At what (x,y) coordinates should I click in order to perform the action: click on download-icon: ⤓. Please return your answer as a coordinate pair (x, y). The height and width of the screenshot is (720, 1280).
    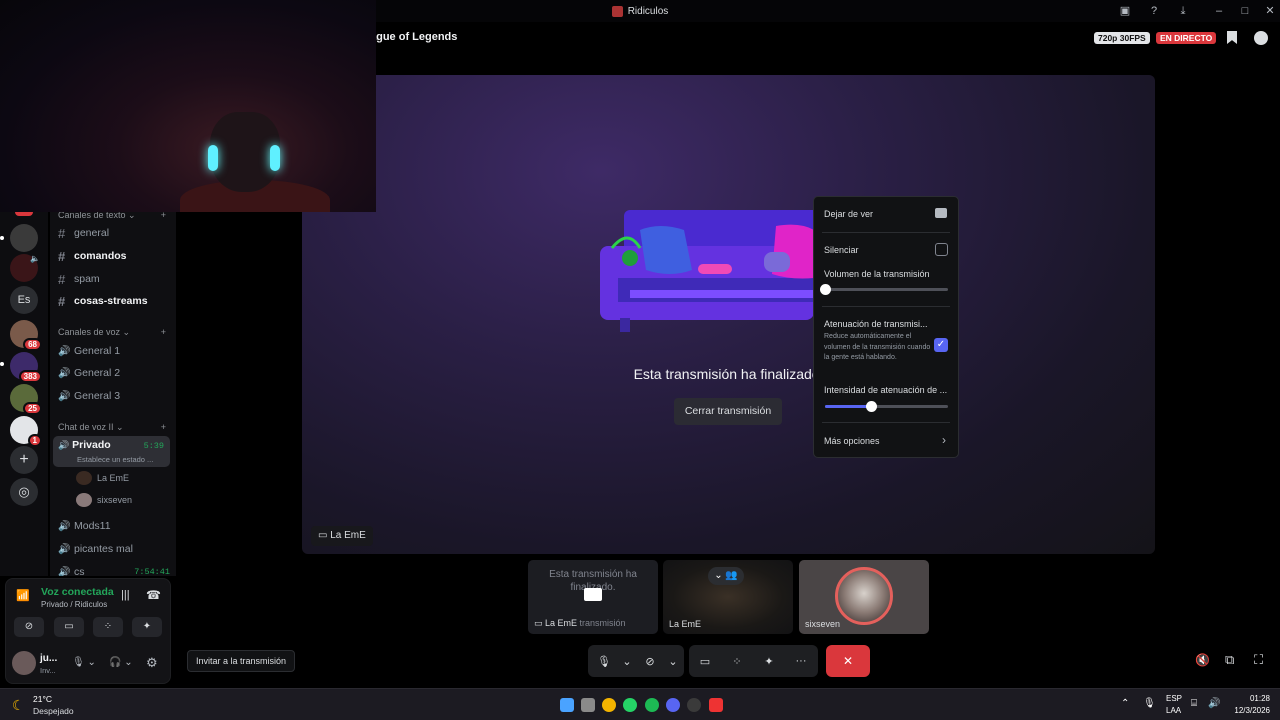
    Looking at the image, I should click on (1183, 11).